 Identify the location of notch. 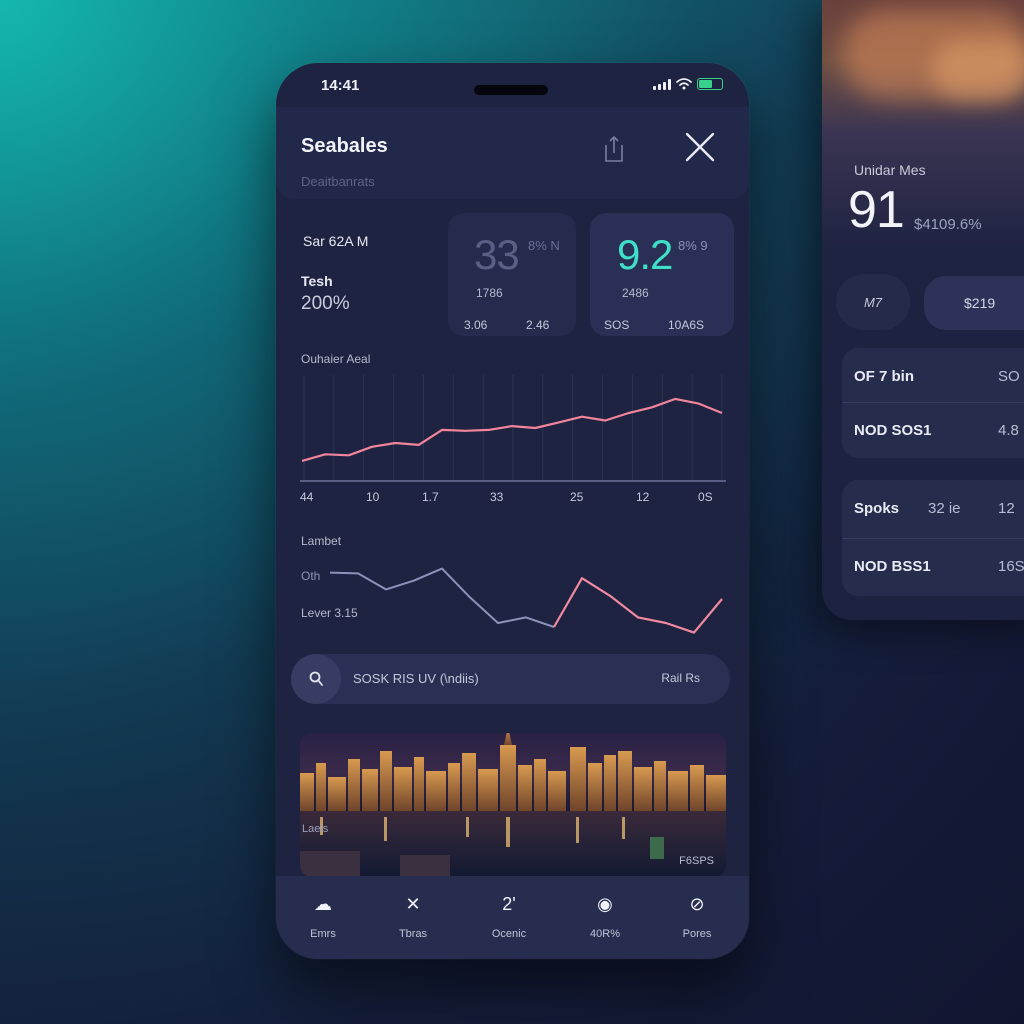
(511, 90).